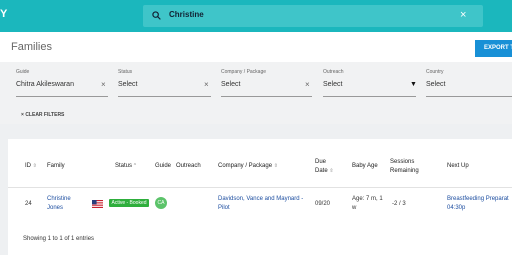 The width and height of the screenshot is (512, 255). Describe the element at coordinates (59, 239) in the screenshot. I see `pagination-info: Showing 1 to 1 of 1 entries` at that location.